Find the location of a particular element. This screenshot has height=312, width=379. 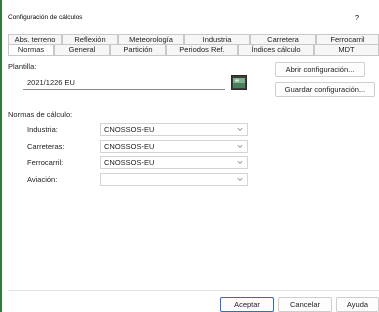

help-button: Ayuda is located at coordinates (357, 304).